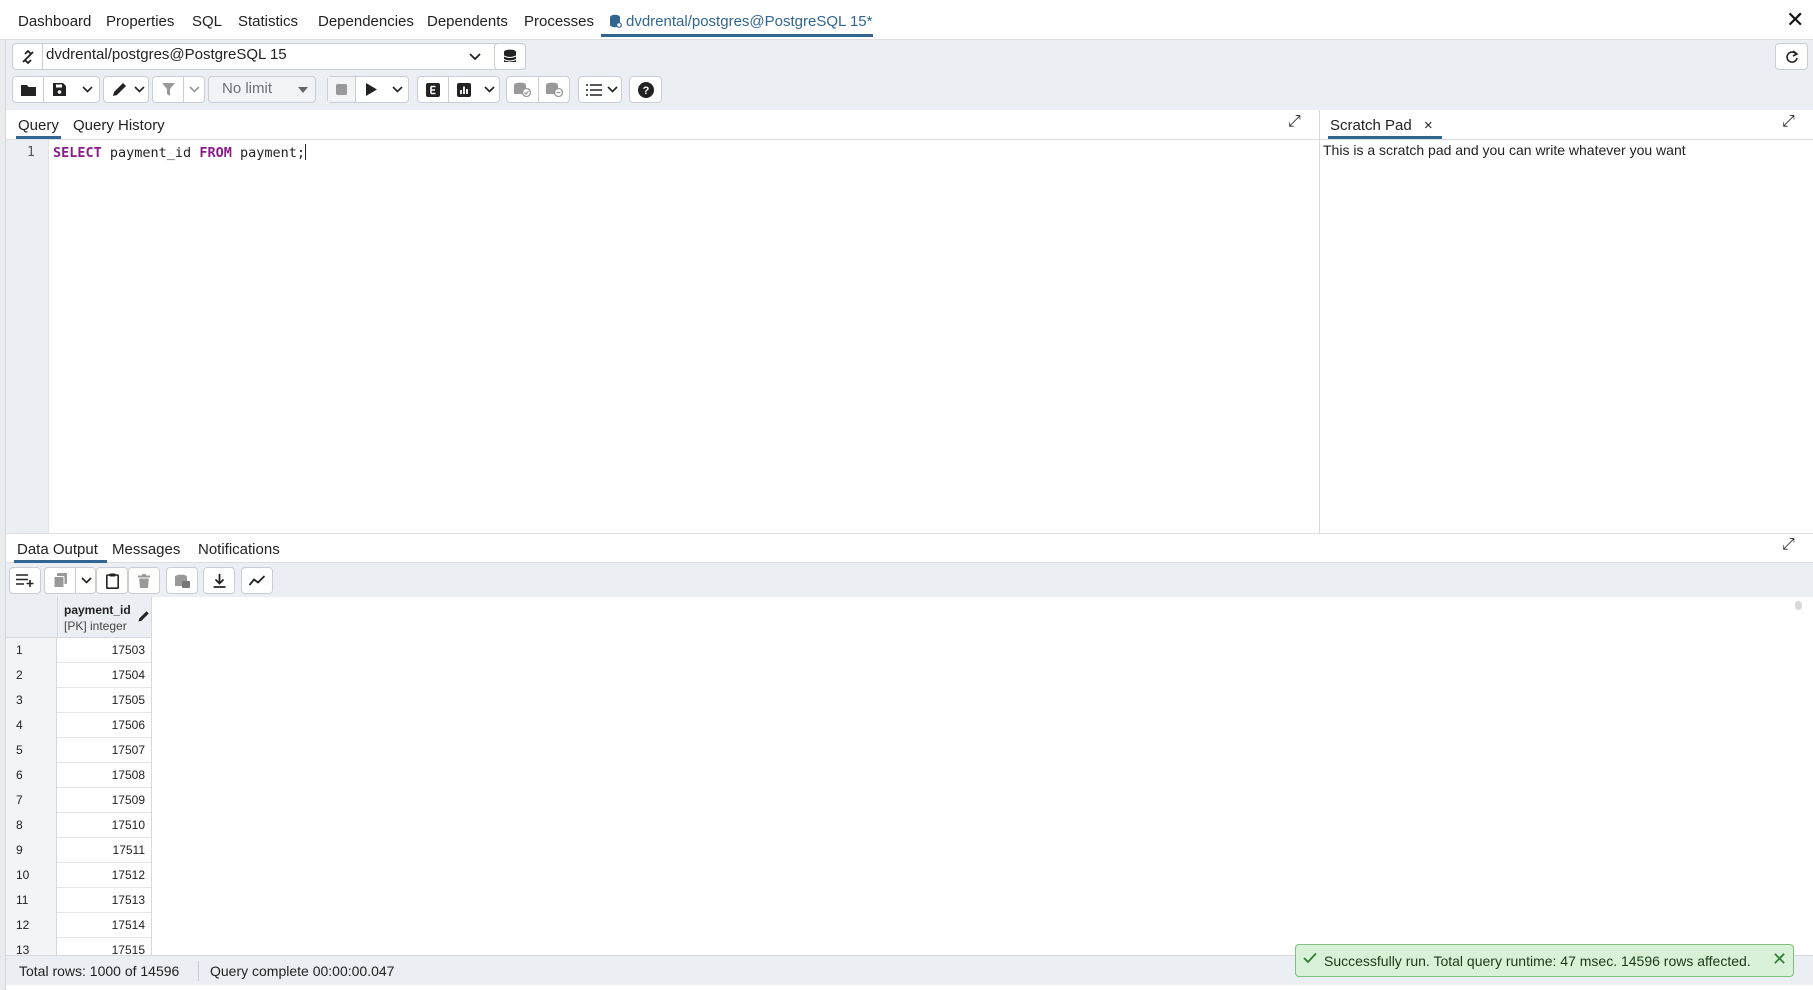  Describe the element at coordinates (104, 675) in the screenshot. I see `table-cell: 17504` at that location.